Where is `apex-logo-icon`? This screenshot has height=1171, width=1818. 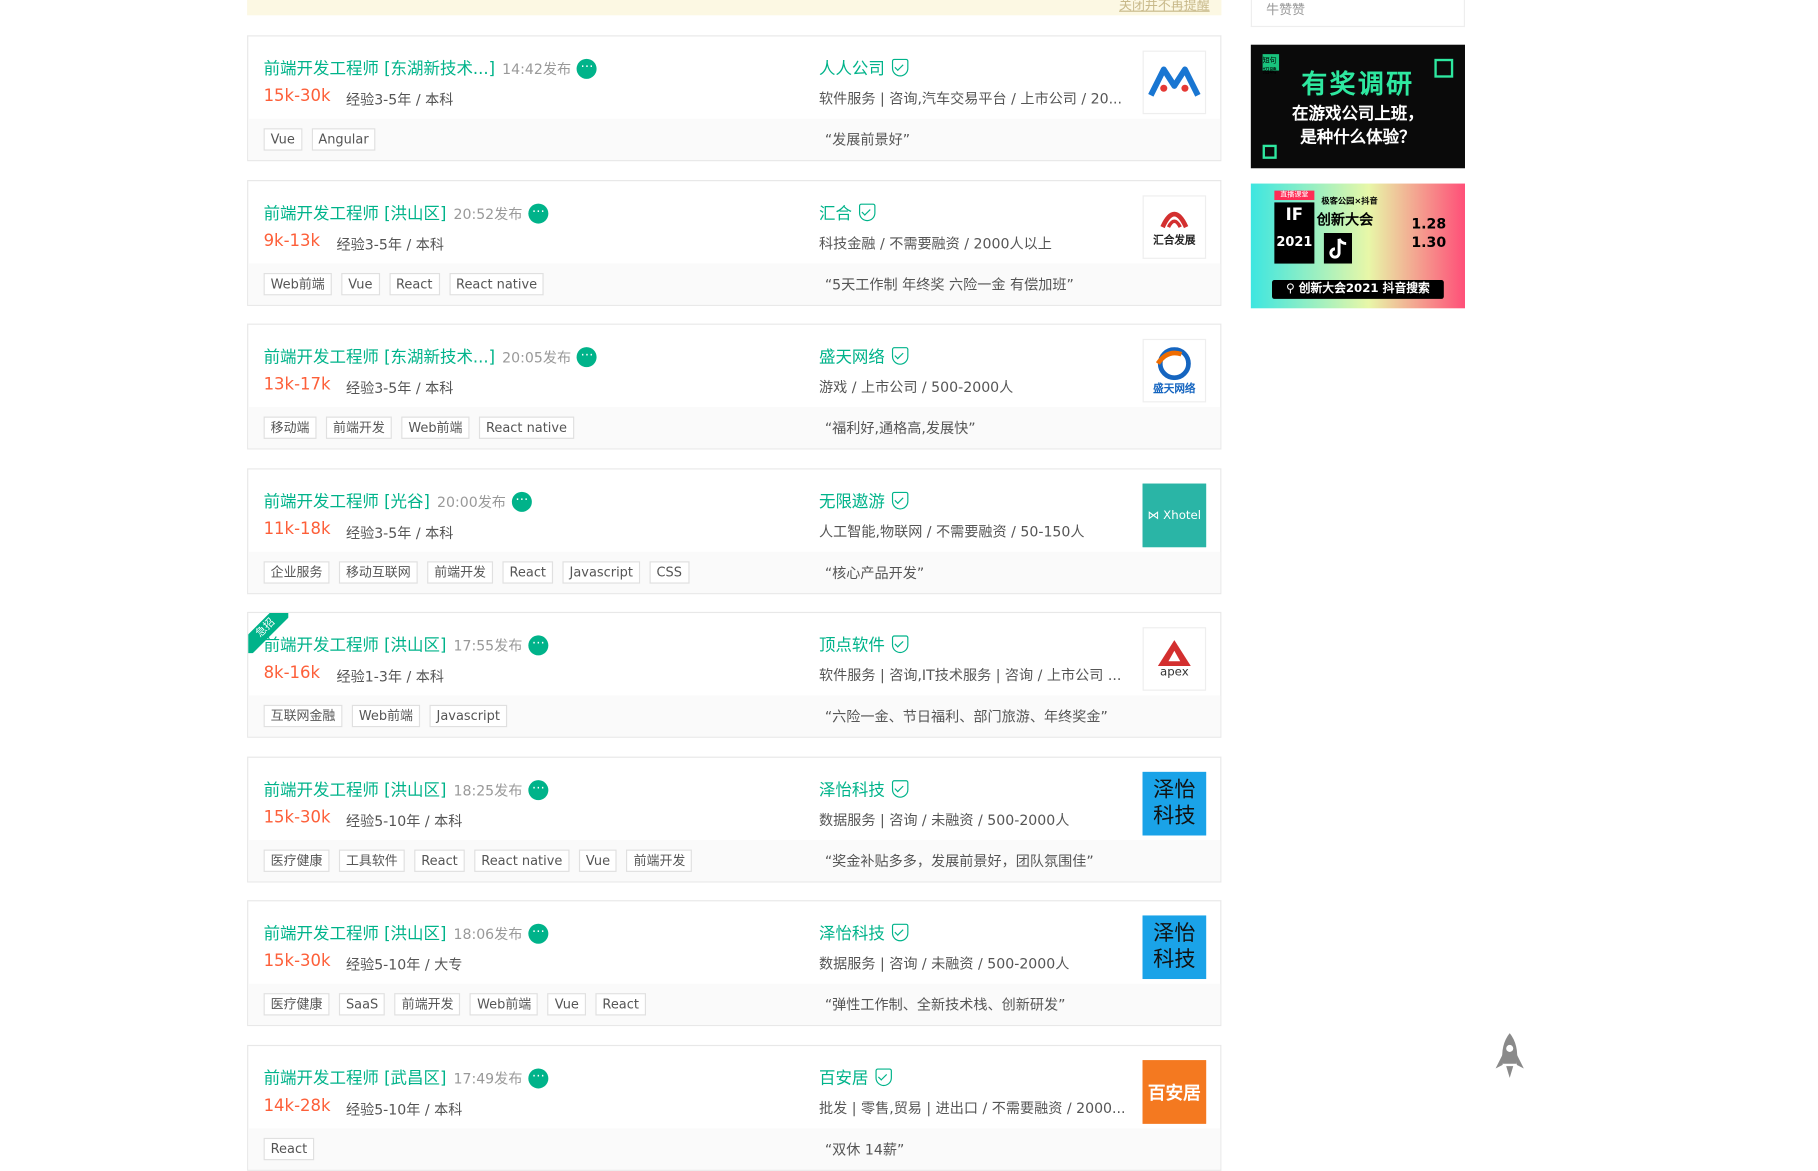
apex-logo-icon is located at coordinates (1174, 652).